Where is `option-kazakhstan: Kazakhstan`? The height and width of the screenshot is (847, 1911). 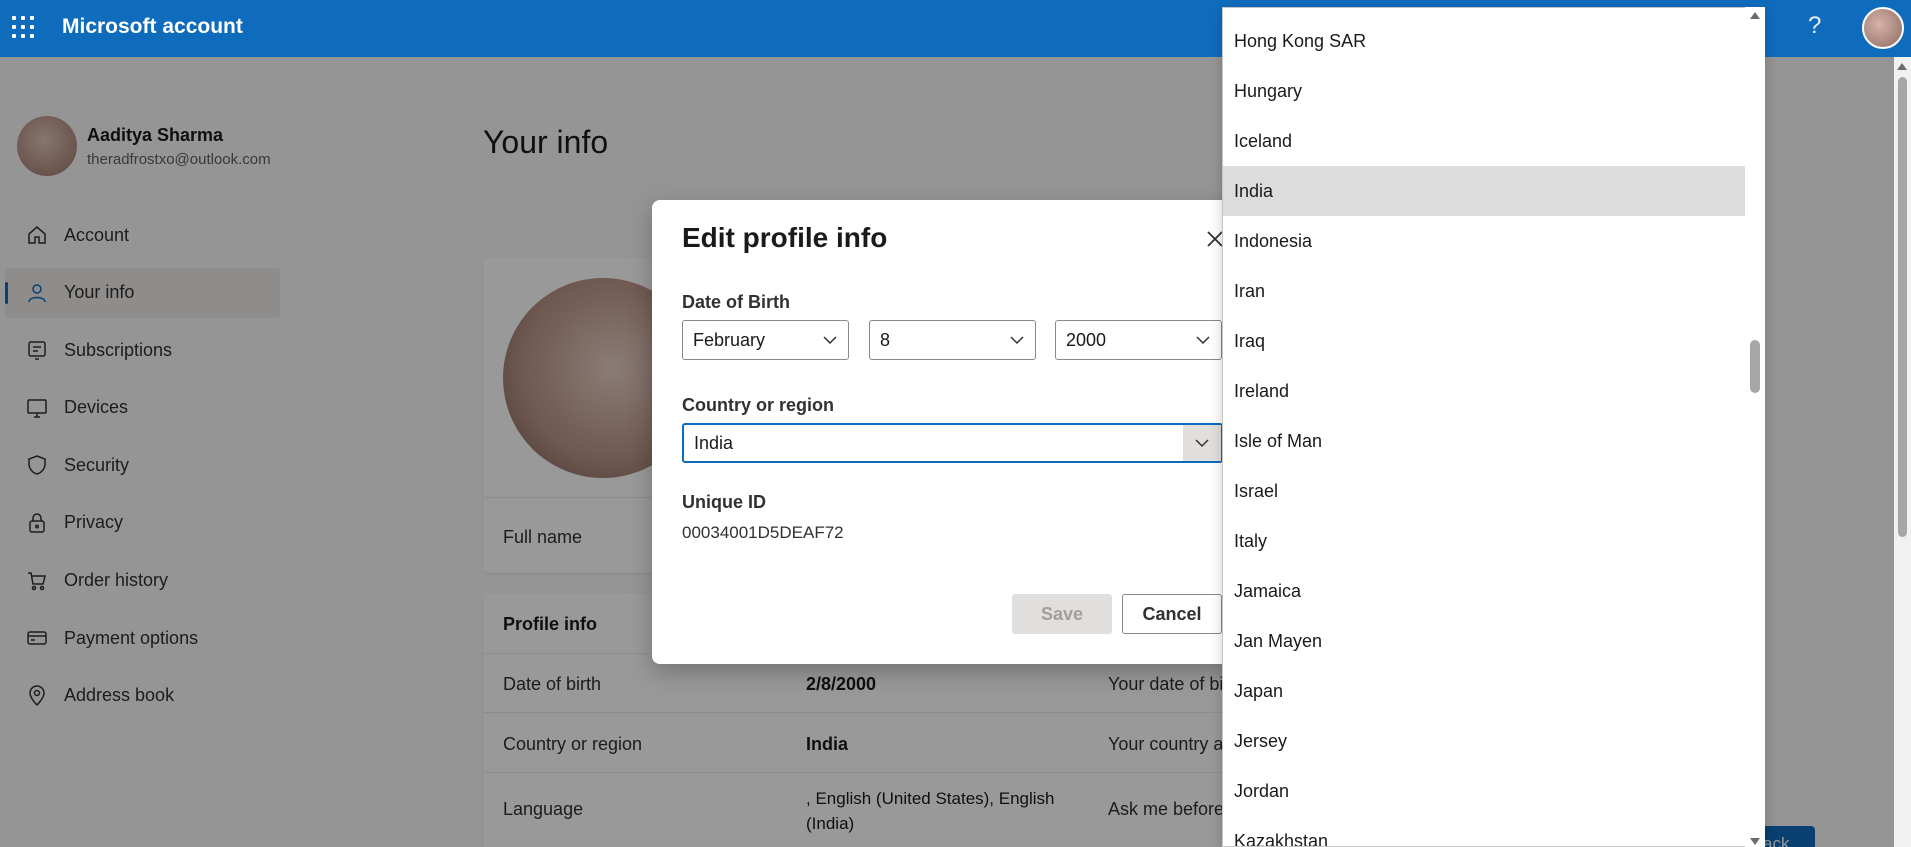
option-kazakhstan: Kazakhstan is located at coordinates (1485, 831).